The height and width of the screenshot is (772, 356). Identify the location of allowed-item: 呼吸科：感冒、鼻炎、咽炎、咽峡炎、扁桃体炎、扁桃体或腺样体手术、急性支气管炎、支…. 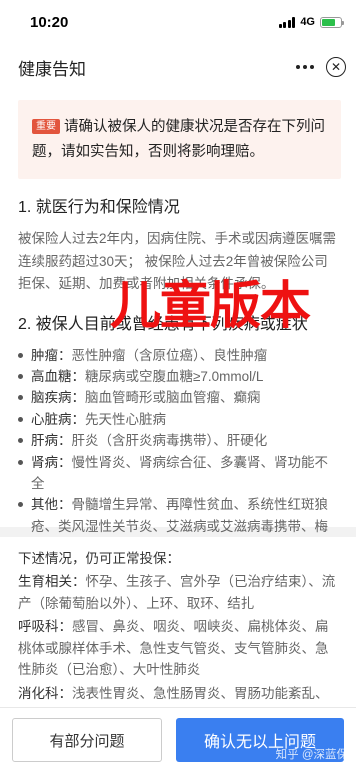
(179, 648).